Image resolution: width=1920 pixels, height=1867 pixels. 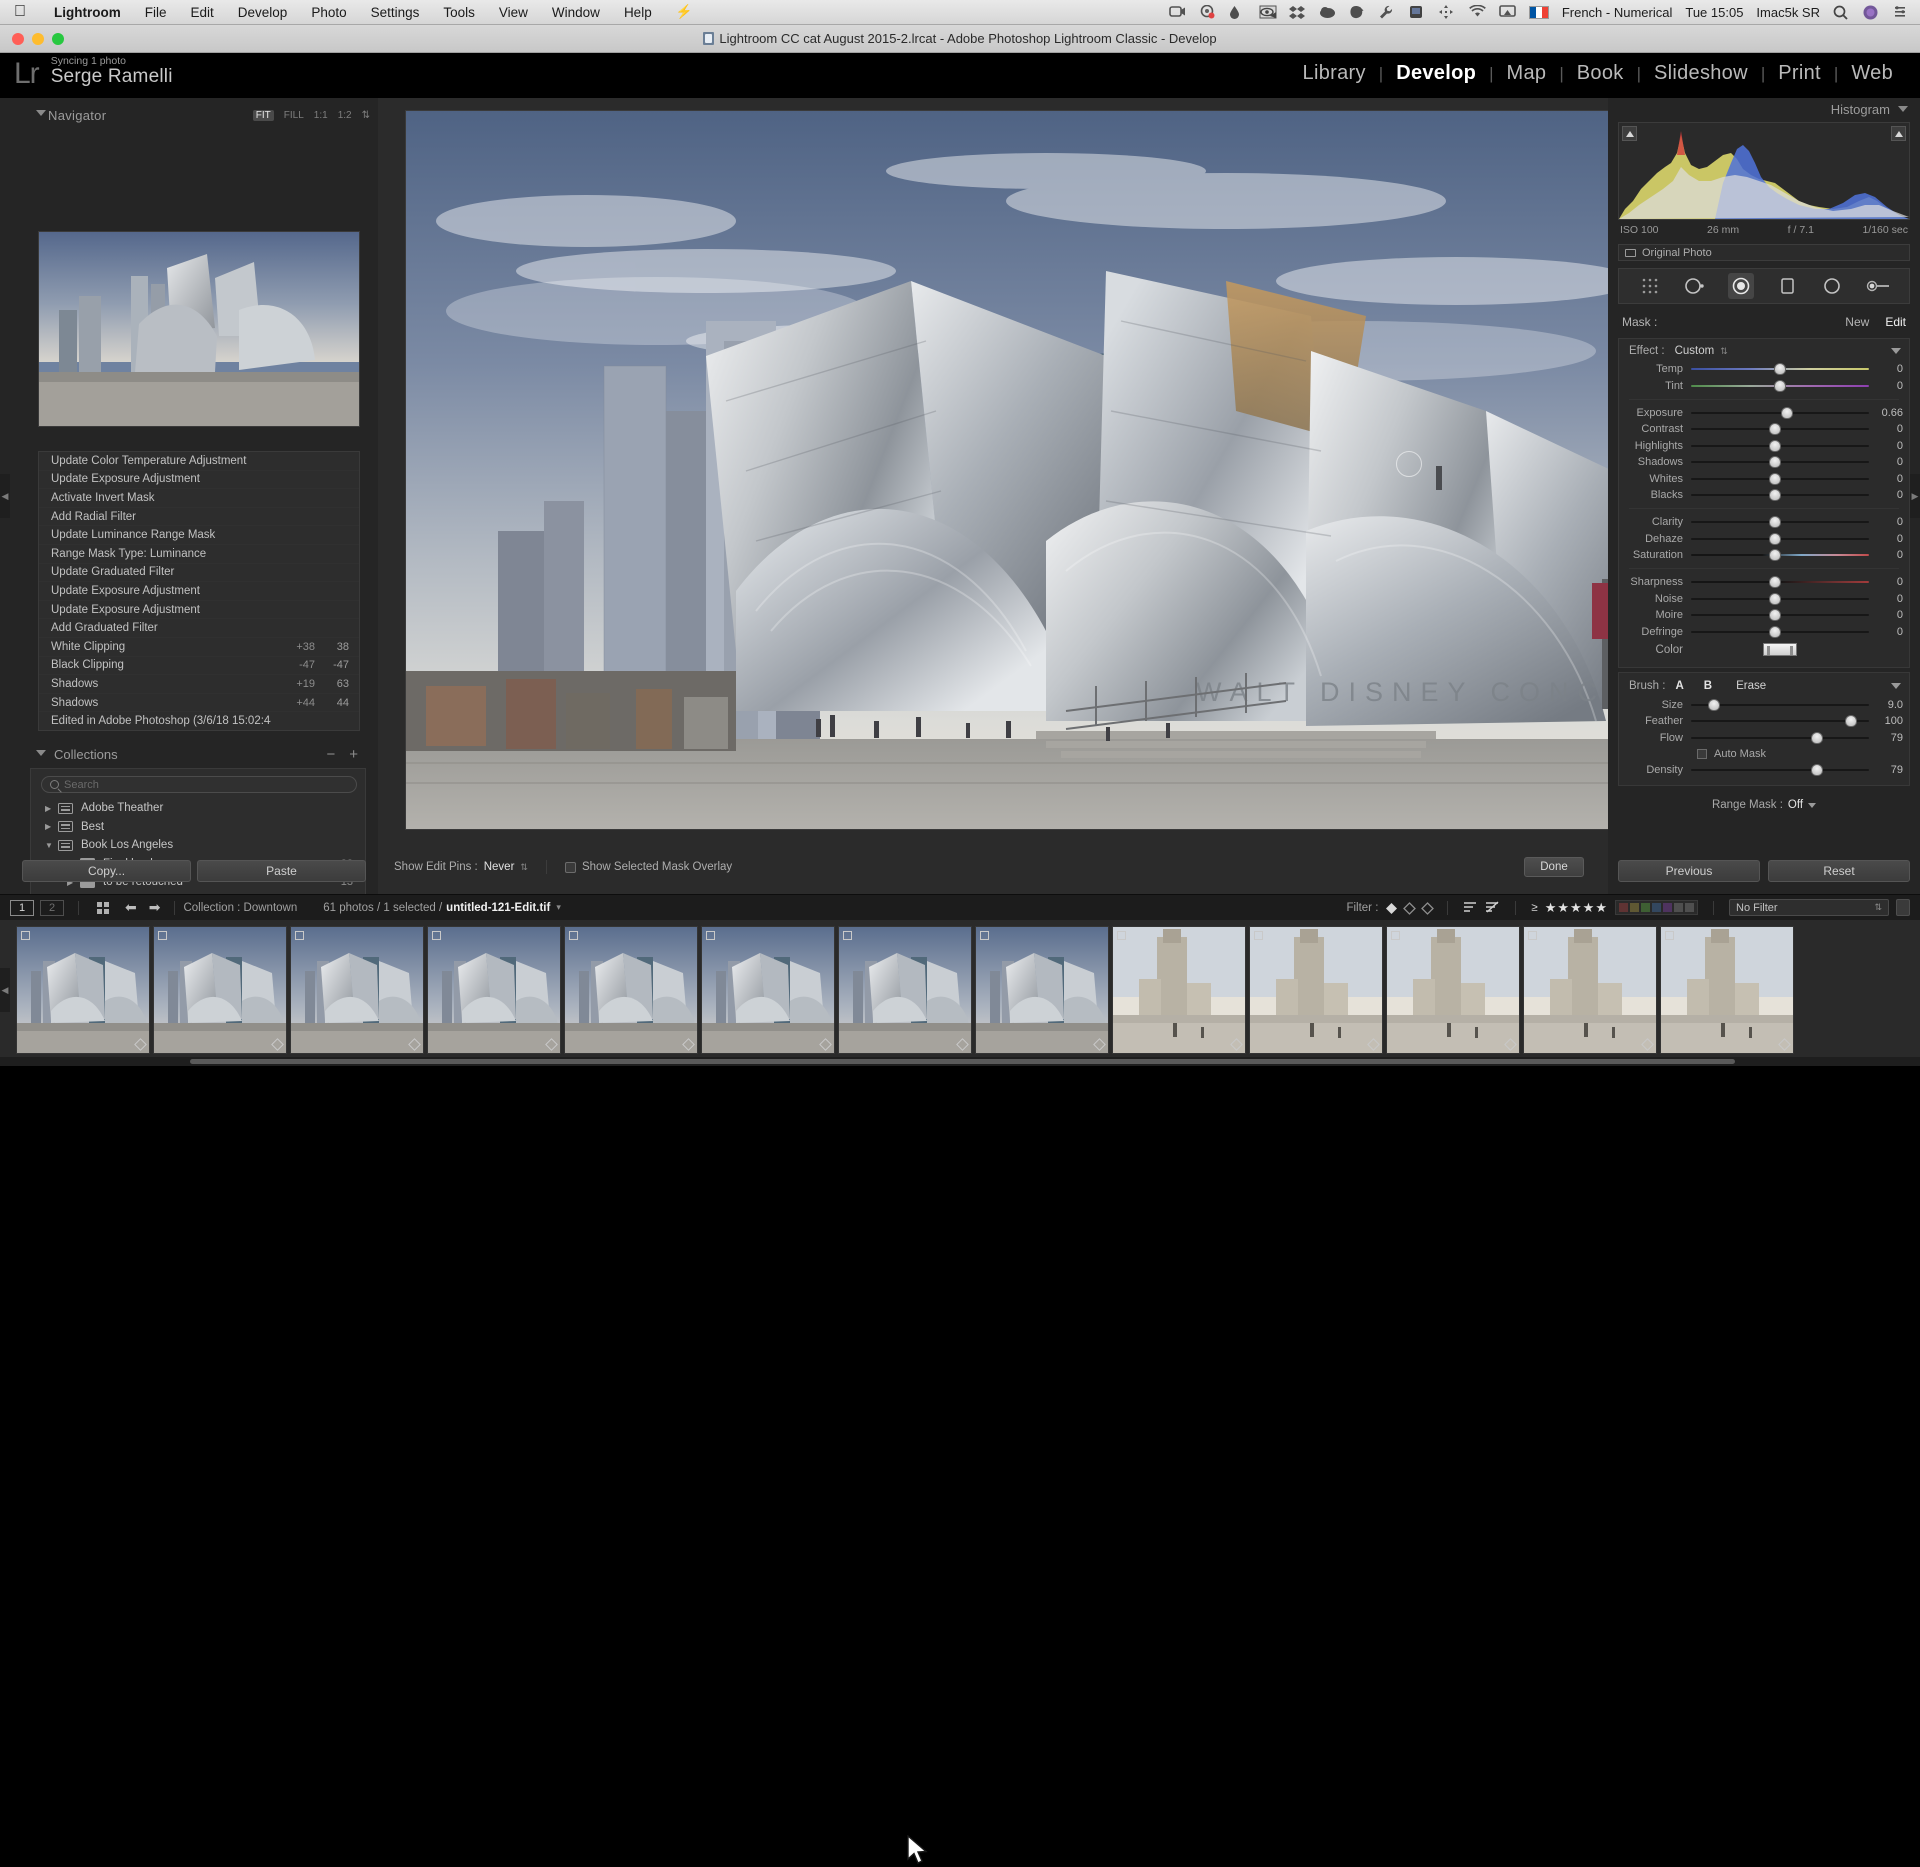 What do you see at coordinates (1841, 12) in the screenshot?
I see `search-icon` at bounding box center [1841, 12].